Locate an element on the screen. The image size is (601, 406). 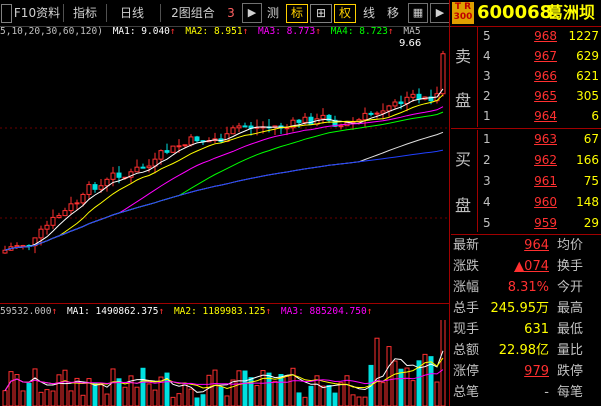
panel-divider is located at coordinates (449, 203).